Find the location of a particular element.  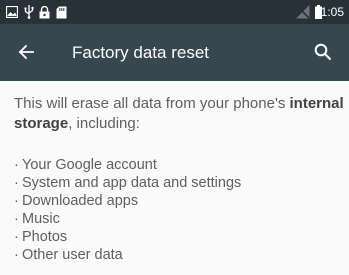

list-item-label: Your Google account is located at coordinates (89, 165).